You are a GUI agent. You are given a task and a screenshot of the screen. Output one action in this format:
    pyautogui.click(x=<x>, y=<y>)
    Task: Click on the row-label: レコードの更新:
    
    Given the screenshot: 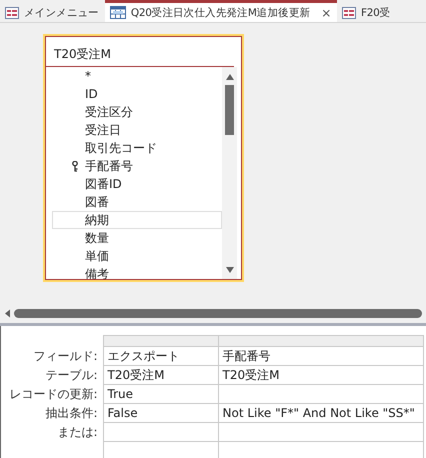 What is the action you would take?
    pyautogui.click(x=53, y=393)
    